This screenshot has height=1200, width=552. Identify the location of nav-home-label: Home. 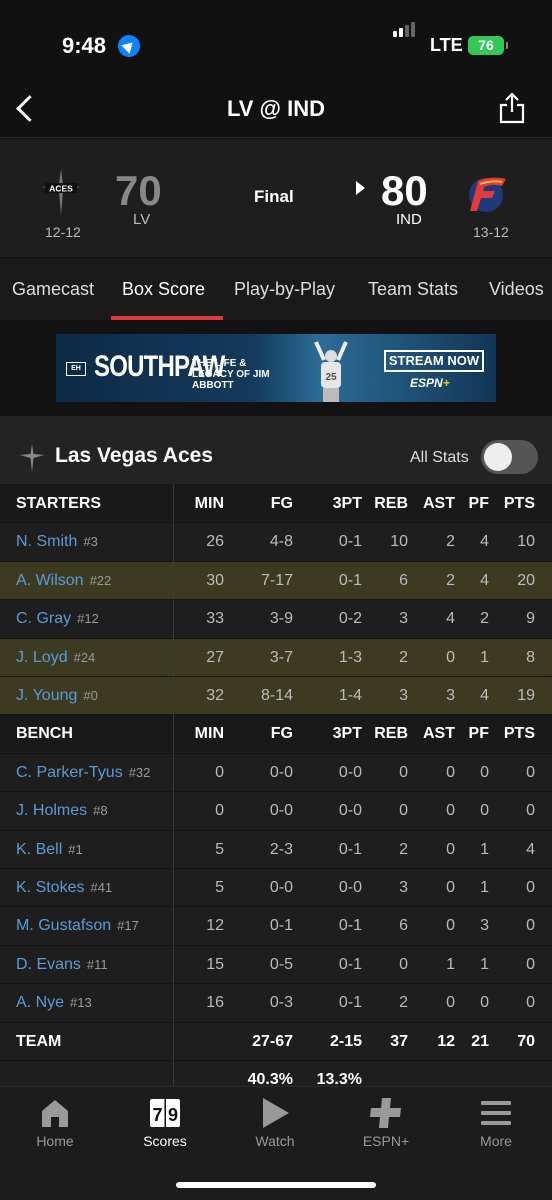
(55, 1141).